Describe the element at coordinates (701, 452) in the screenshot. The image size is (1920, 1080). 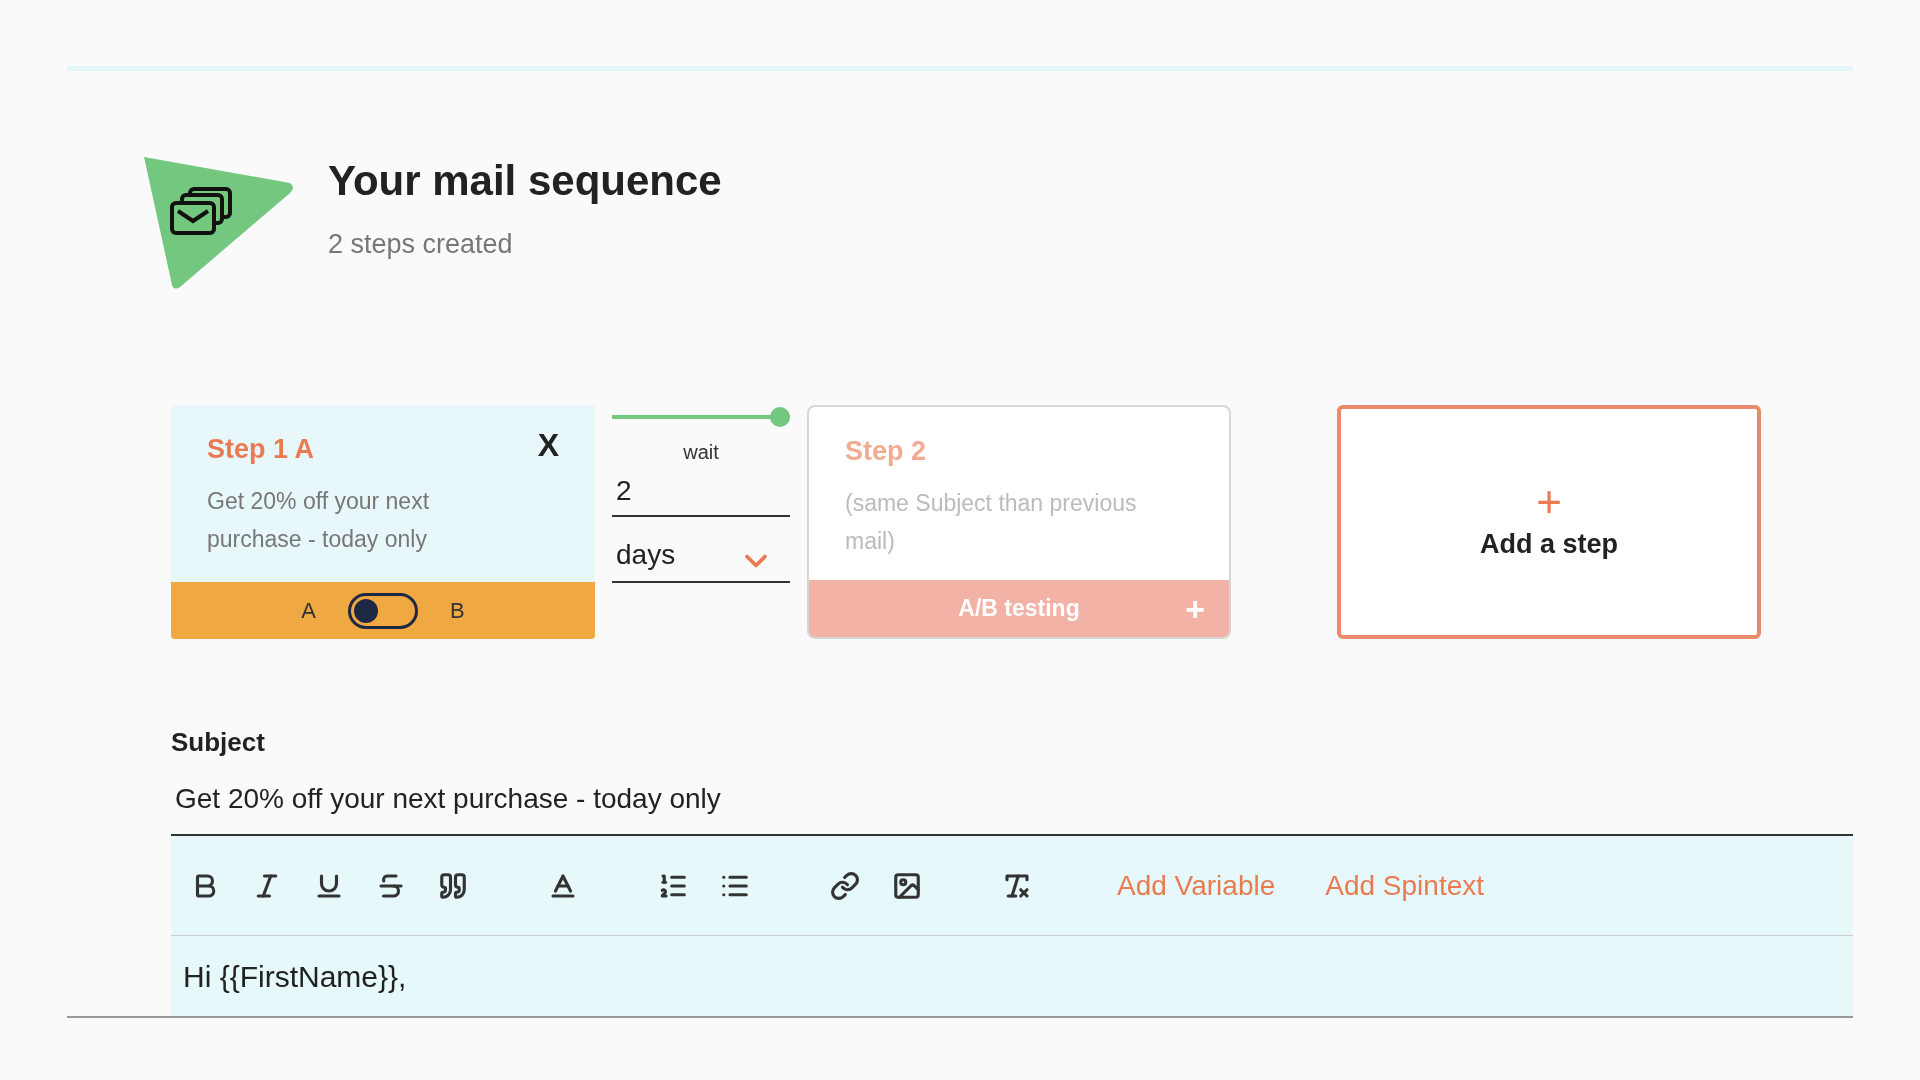
I see `wait-label: wait` at that location.